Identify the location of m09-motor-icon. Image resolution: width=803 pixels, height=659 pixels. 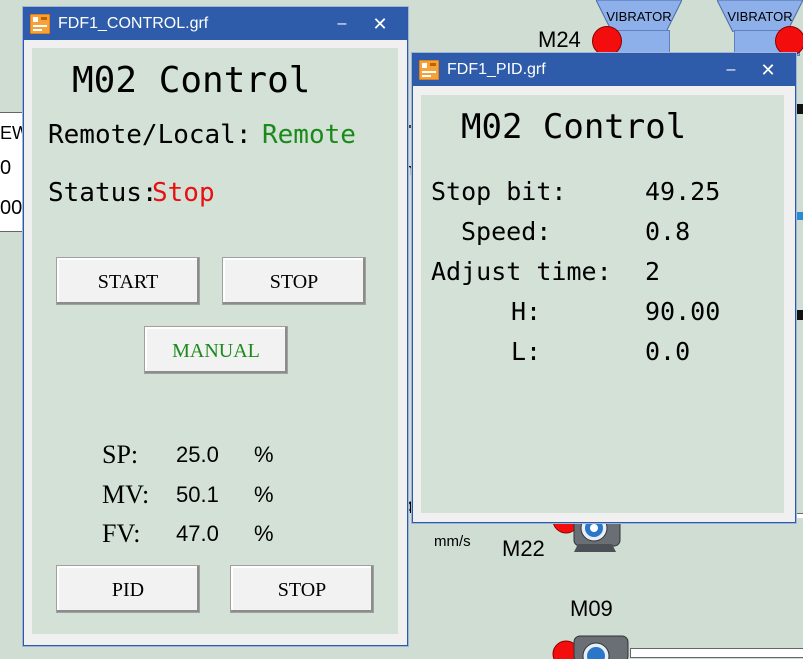
(590, 644).